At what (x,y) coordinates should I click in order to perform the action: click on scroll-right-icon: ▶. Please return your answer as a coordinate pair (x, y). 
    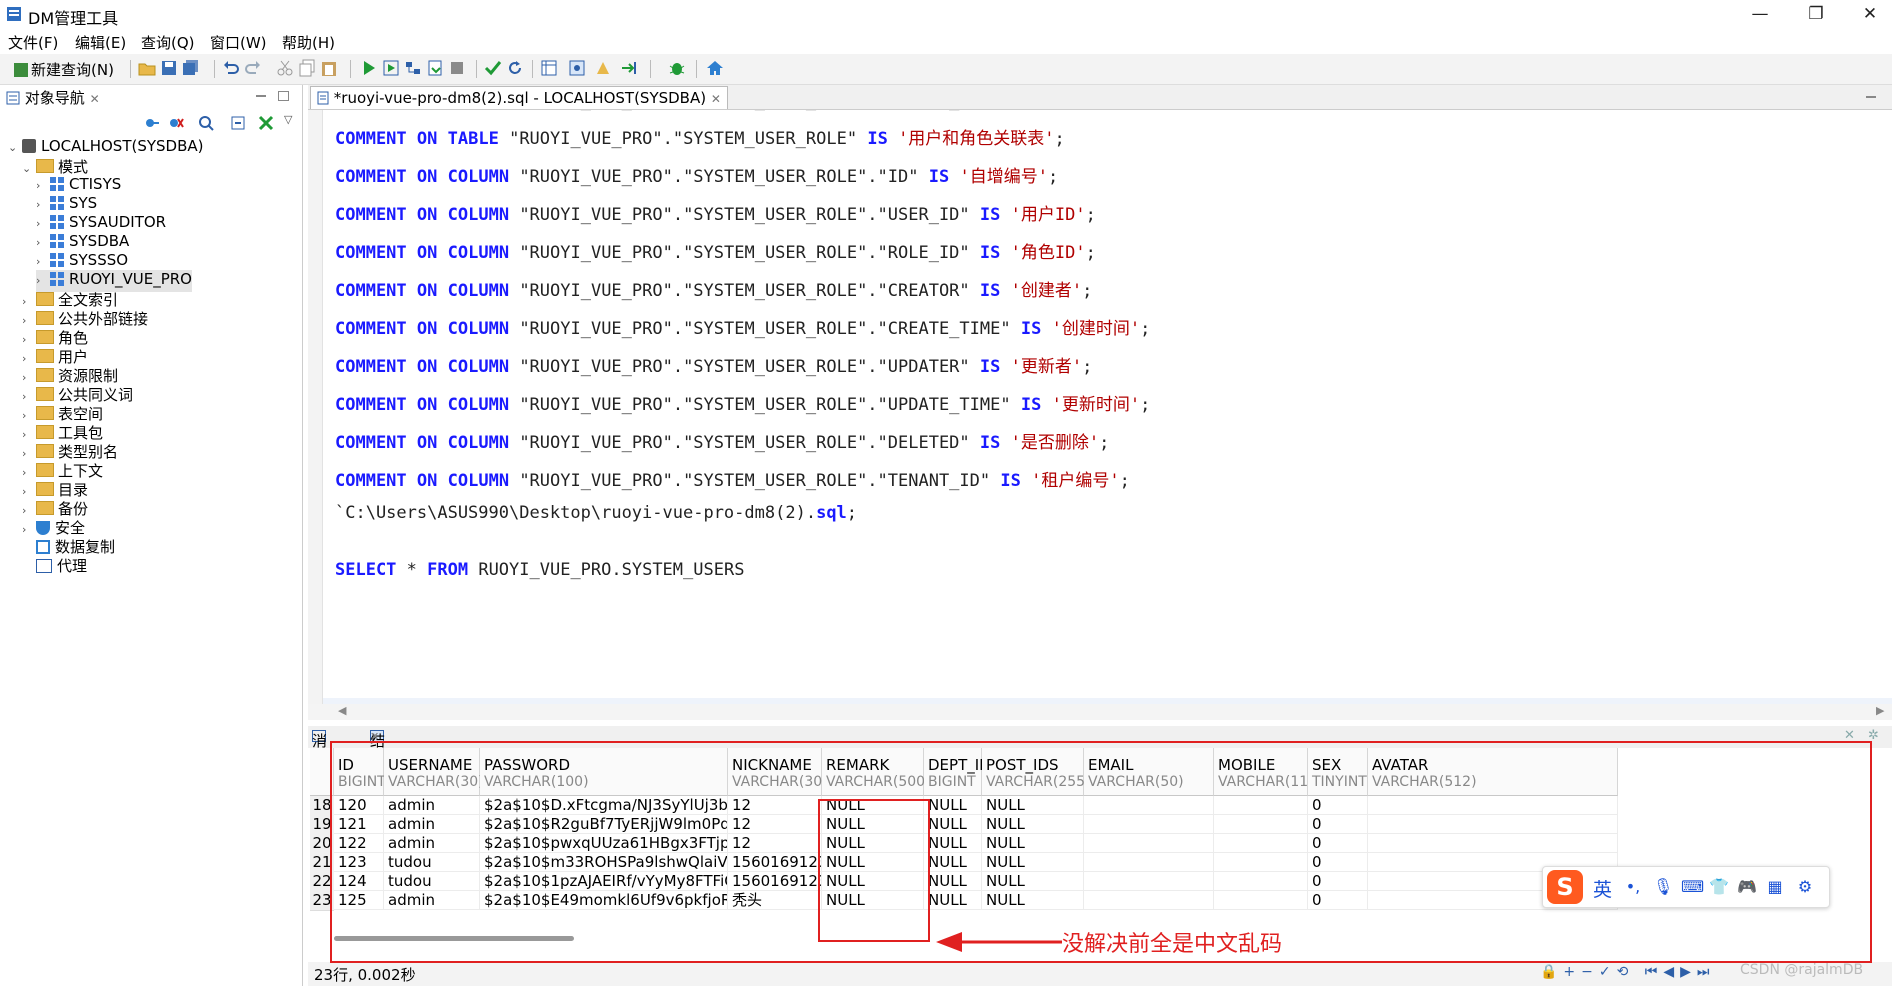
    Looking at the image, I should click on (1880, 710).